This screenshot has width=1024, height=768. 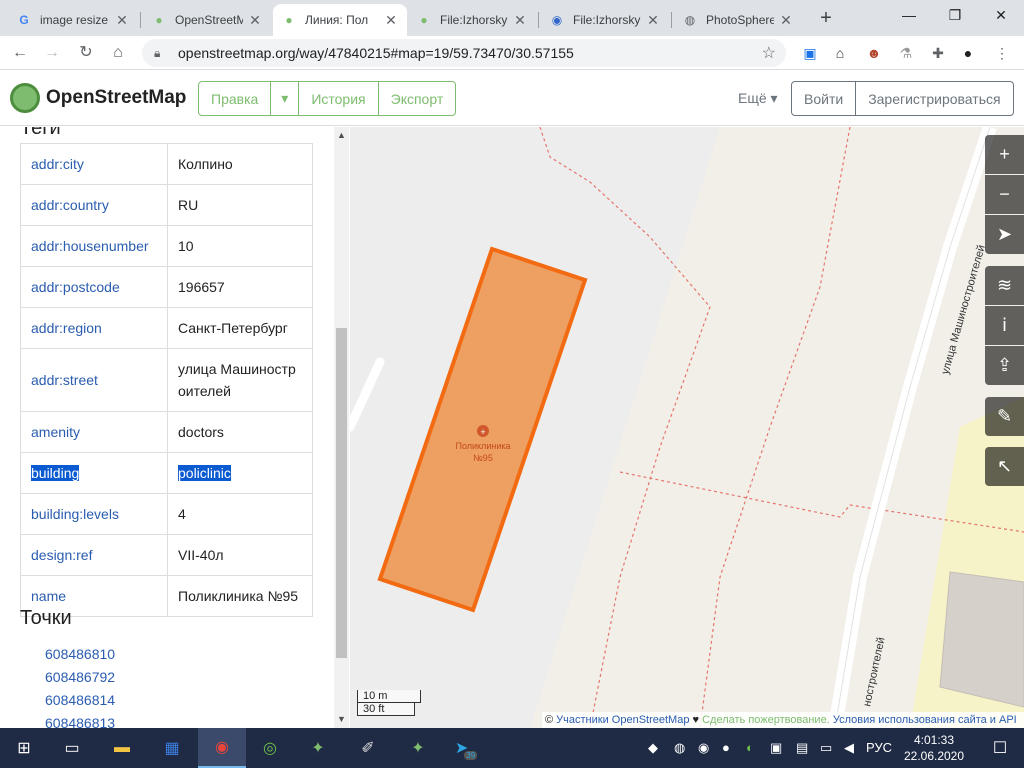 I want to click on extension-flask-icon: ⚗, so click(x=906, y=53).